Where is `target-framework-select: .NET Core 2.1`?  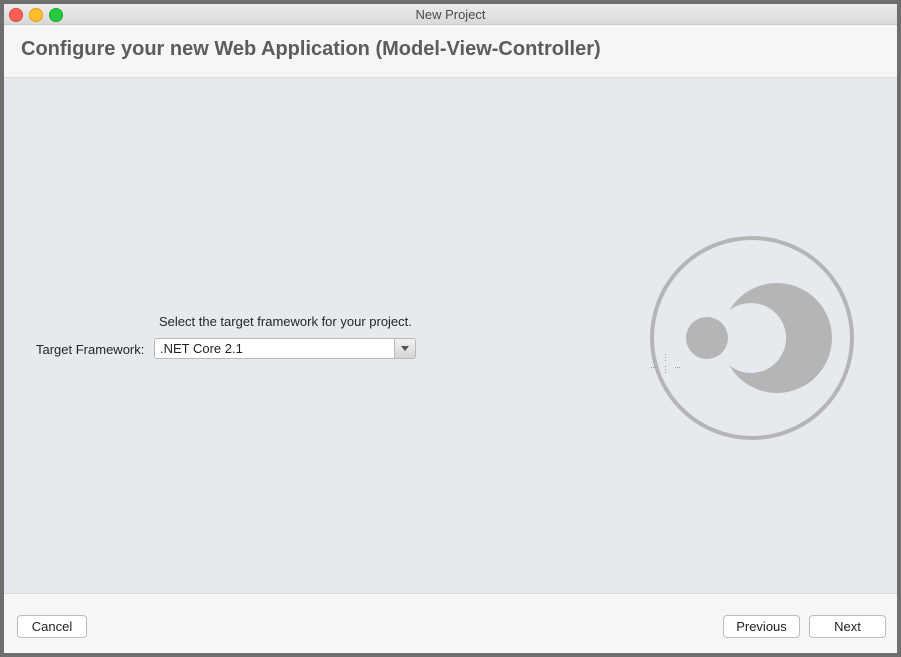 target-framework-select: .NET Core 2.1 is located at coordinates (285, 348).